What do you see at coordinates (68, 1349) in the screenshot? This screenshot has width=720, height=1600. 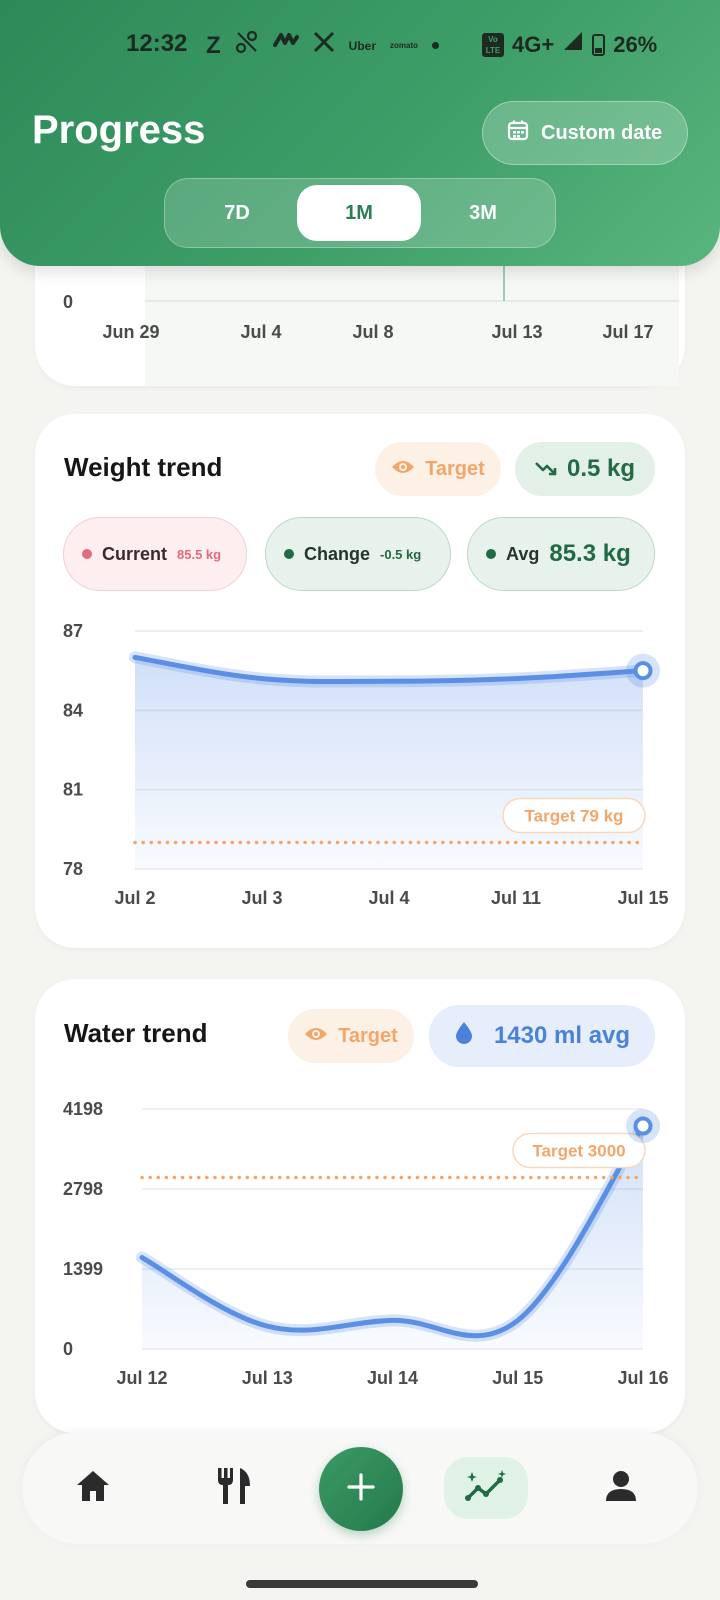 I see `y-tick-label: 0` at bounding box center [68, 1349].